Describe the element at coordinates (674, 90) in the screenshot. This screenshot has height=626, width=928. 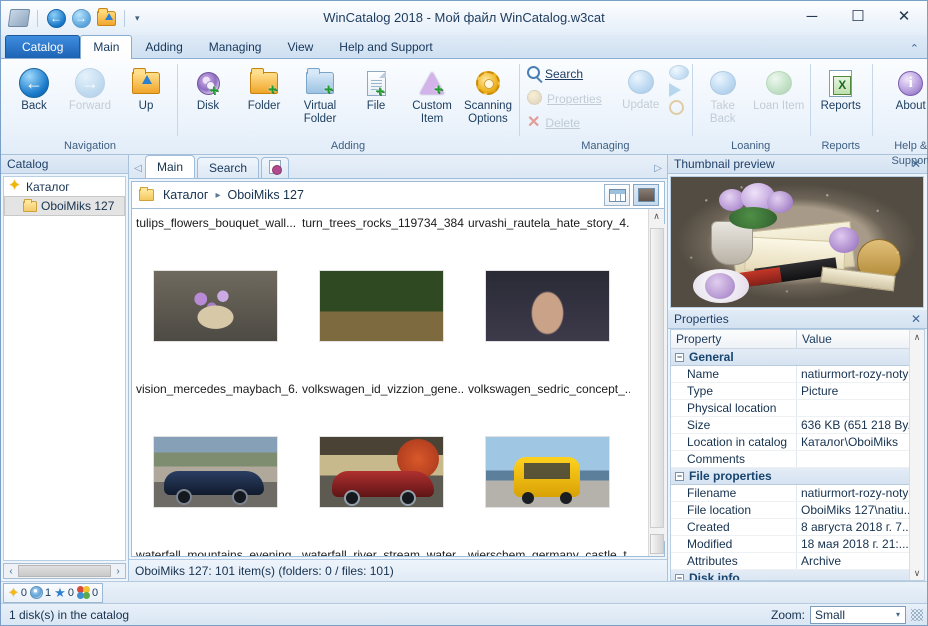
I see `update-run-icon` at that location.